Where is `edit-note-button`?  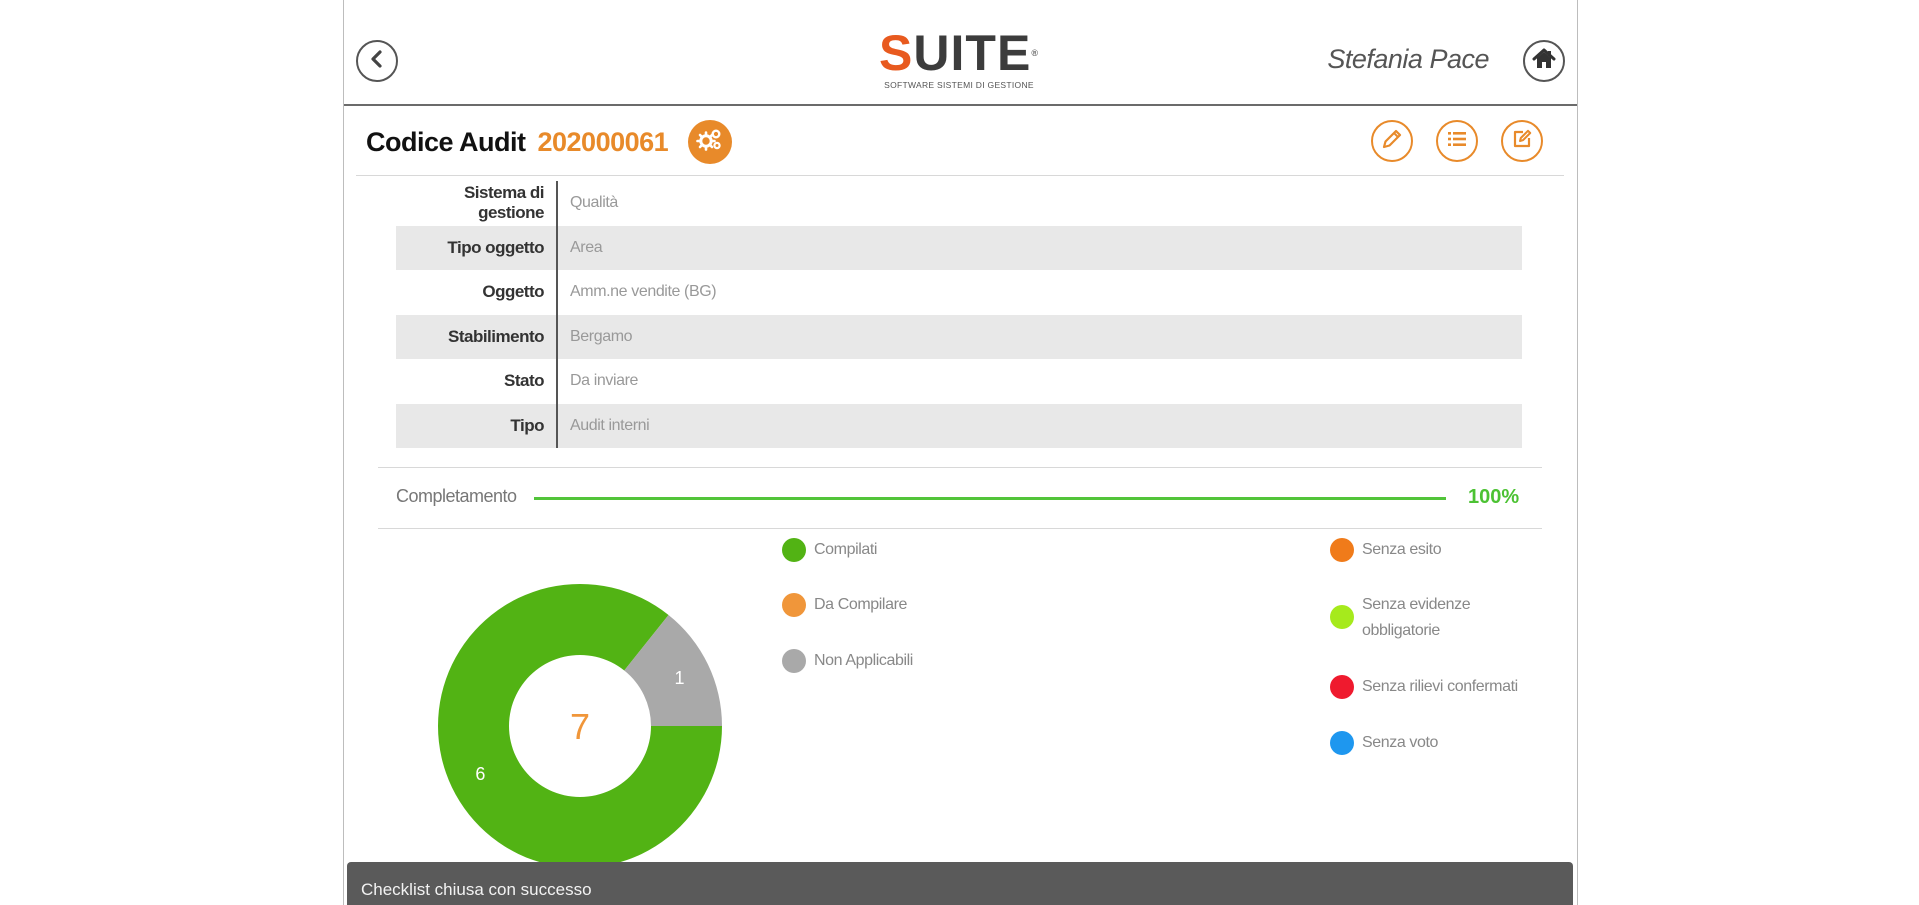 edit-note-button is located at coordinates (1522, 141).